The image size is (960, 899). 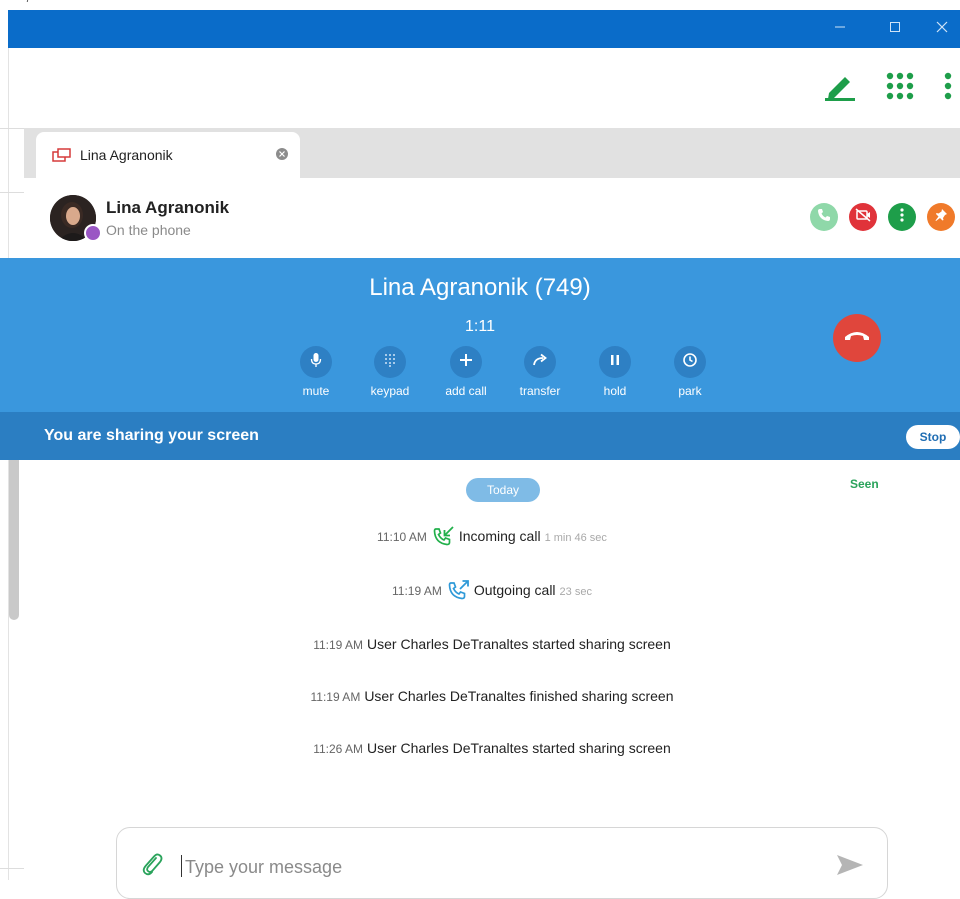 I want to click on seen-indicator: Seen, so click(x=864, y=484).